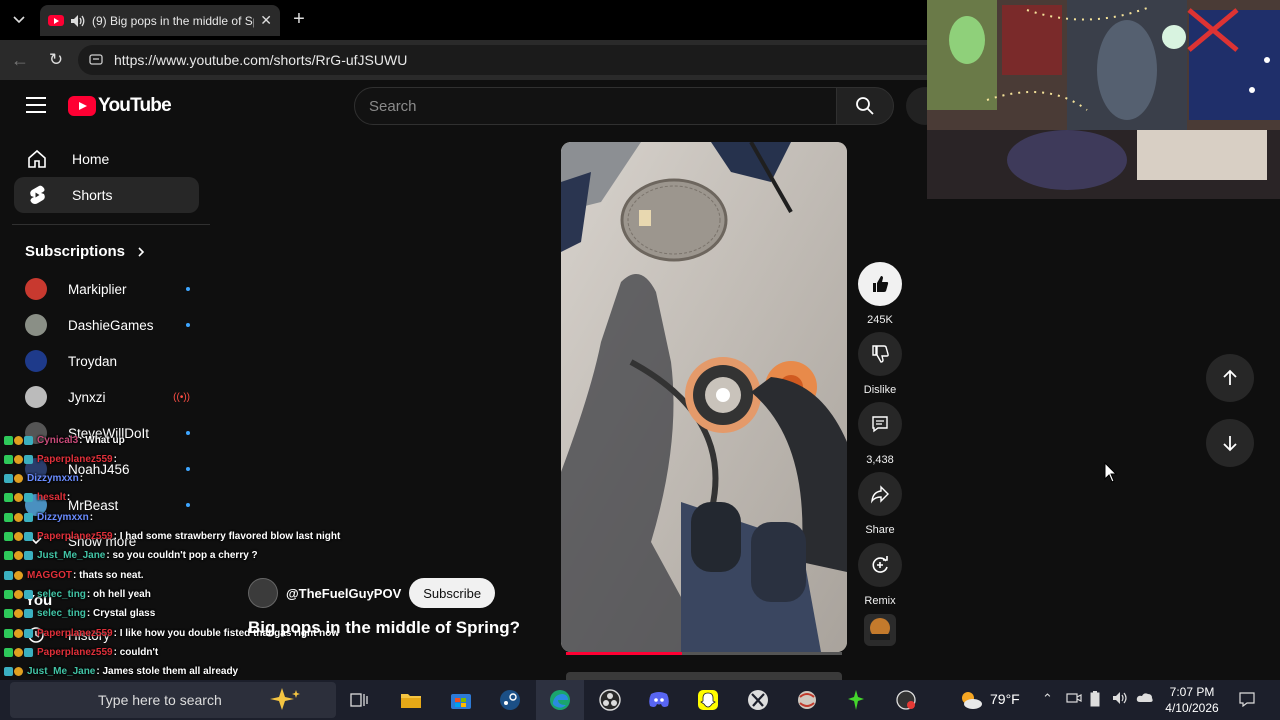 This screenshot has height=720, width=1280. What do you see at coordinates (1192, 700) in the screenshot?
I see `taskbar-clock: 7:07 PM 4/10/2026` at bounding box center [1192, 700].